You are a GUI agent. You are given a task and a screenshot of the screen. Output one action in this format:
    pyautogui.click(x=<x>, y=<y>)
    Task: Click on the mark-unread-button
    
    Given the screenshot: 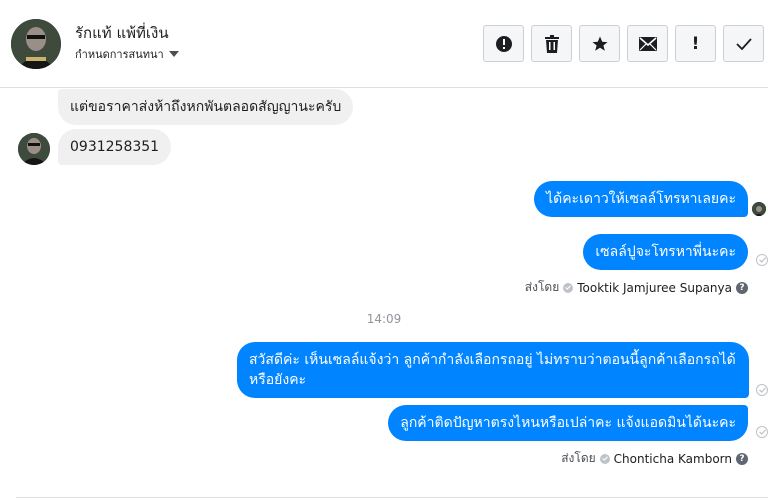 What is the action you would take?
    pyautogui.click(x=647, y=43)
    